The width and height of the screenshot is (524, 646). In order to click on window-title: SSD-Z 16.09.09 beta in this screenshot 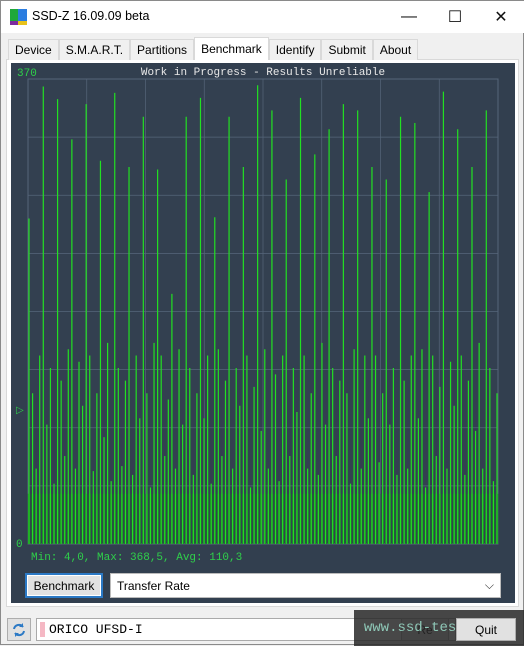, I will do `click(91, 16)`.